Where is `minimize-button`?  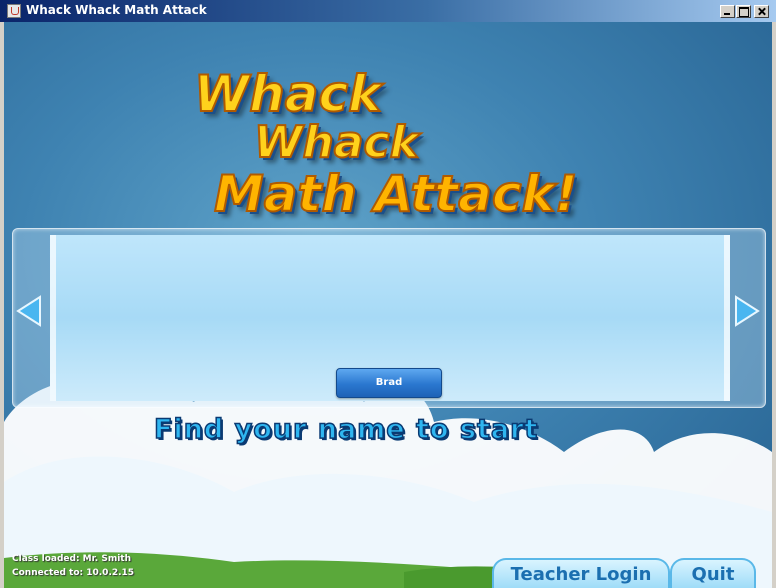
minimize-button is located at coordinates (727, 11).